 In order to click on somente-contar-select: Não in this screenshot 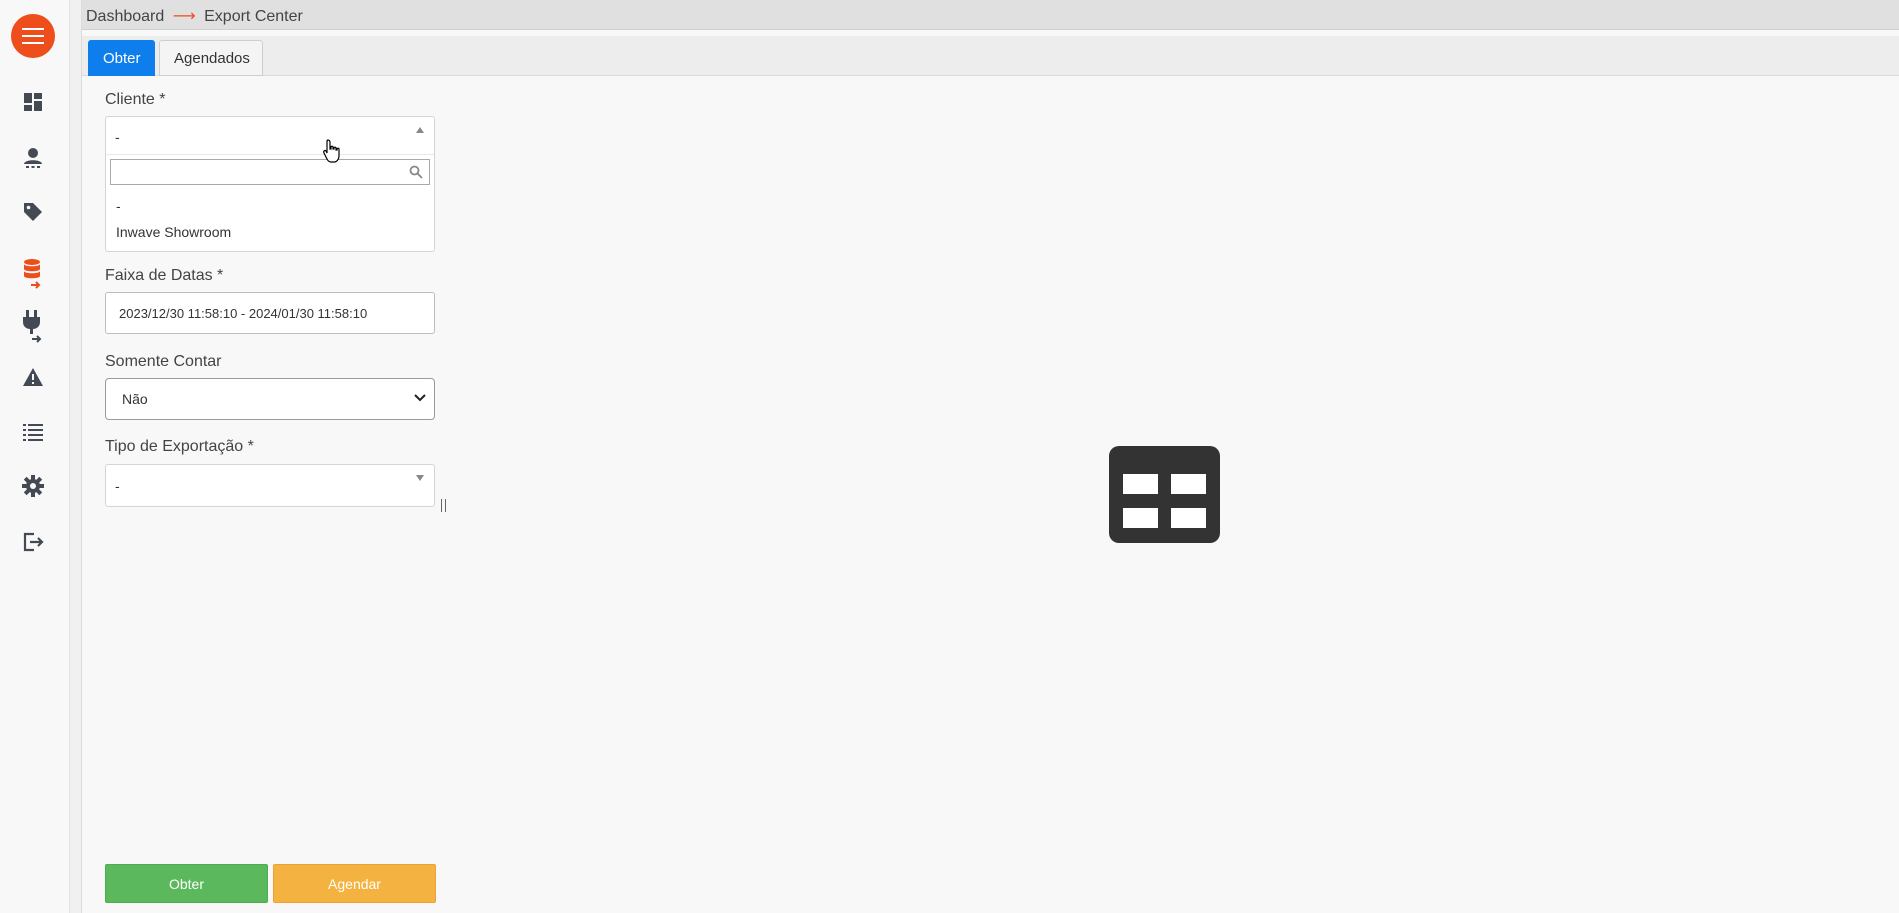, I will do `click(270, 399)`.